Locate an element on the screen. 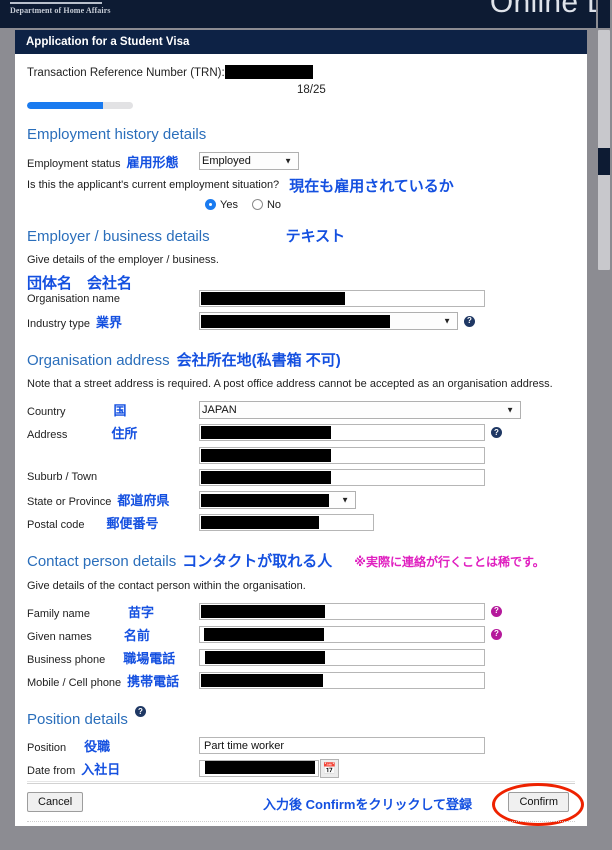 Image resolution: width=612 pixels, height=850 pixels. cancel-button: Cancel is located at coordinates (55, 802).